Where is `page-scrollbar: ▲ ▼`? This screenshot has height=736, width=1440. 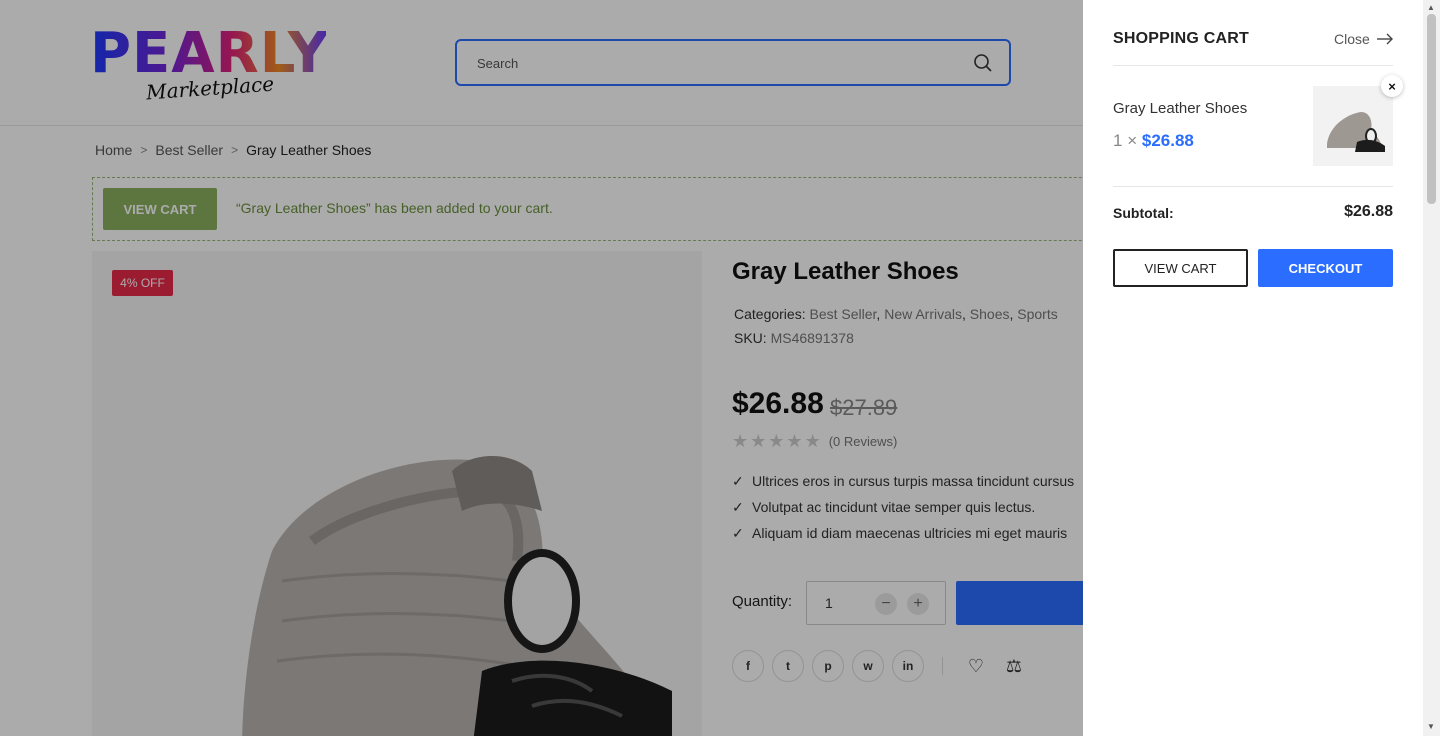
page-scrollbar: ▲ ▼ is located at coordinates (1431, 368).